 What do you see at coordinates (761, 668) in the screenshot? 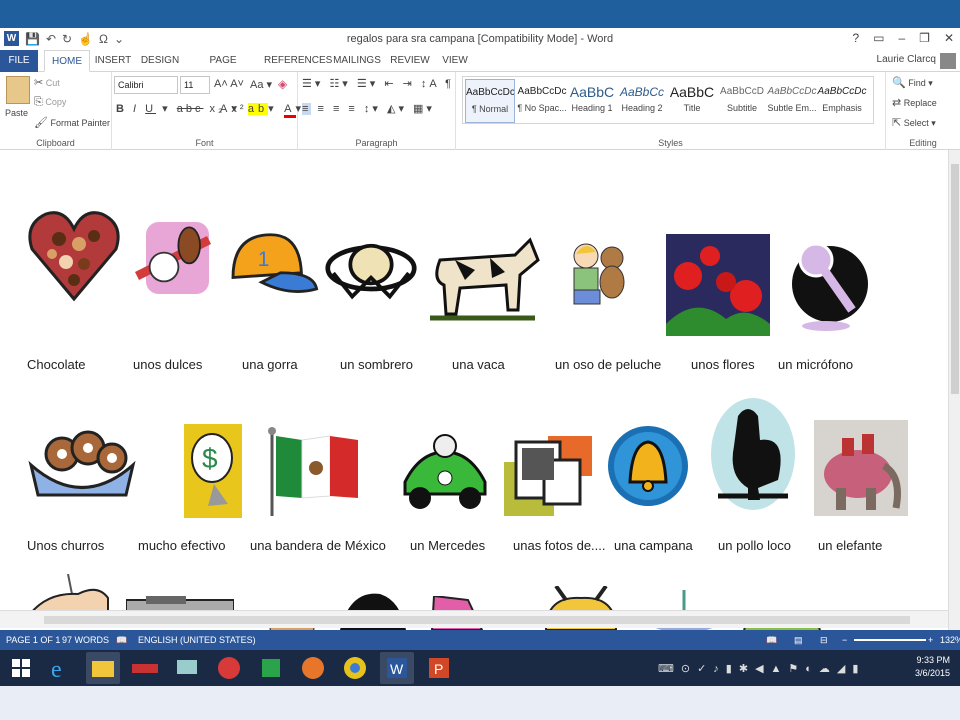
I see `system-tray-icons: ⌨⊙✓♪▮✱◀▲⚑◐☁◢▮` at bounding box center [761, 668].